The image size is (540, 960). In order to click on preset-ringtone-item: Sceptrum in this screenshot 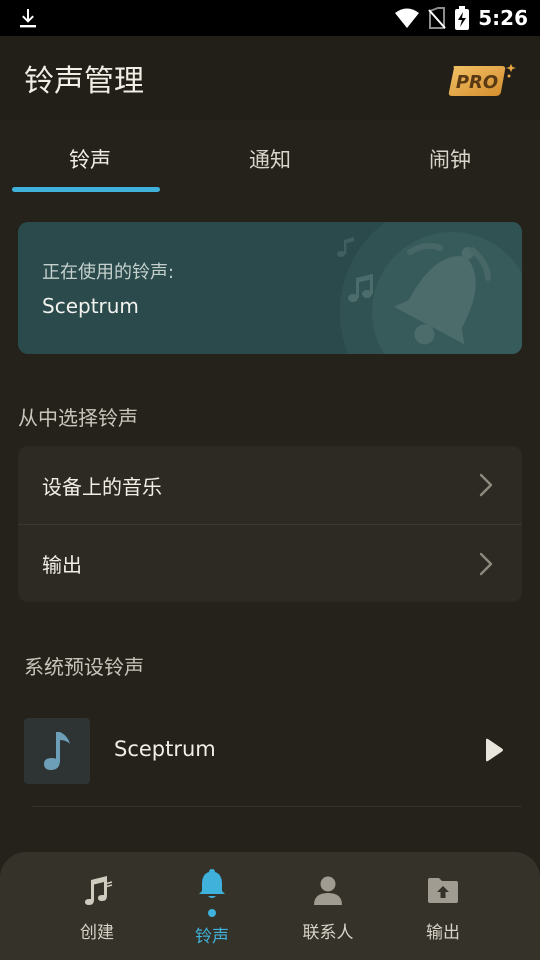, I will do `click(273, 751)`.